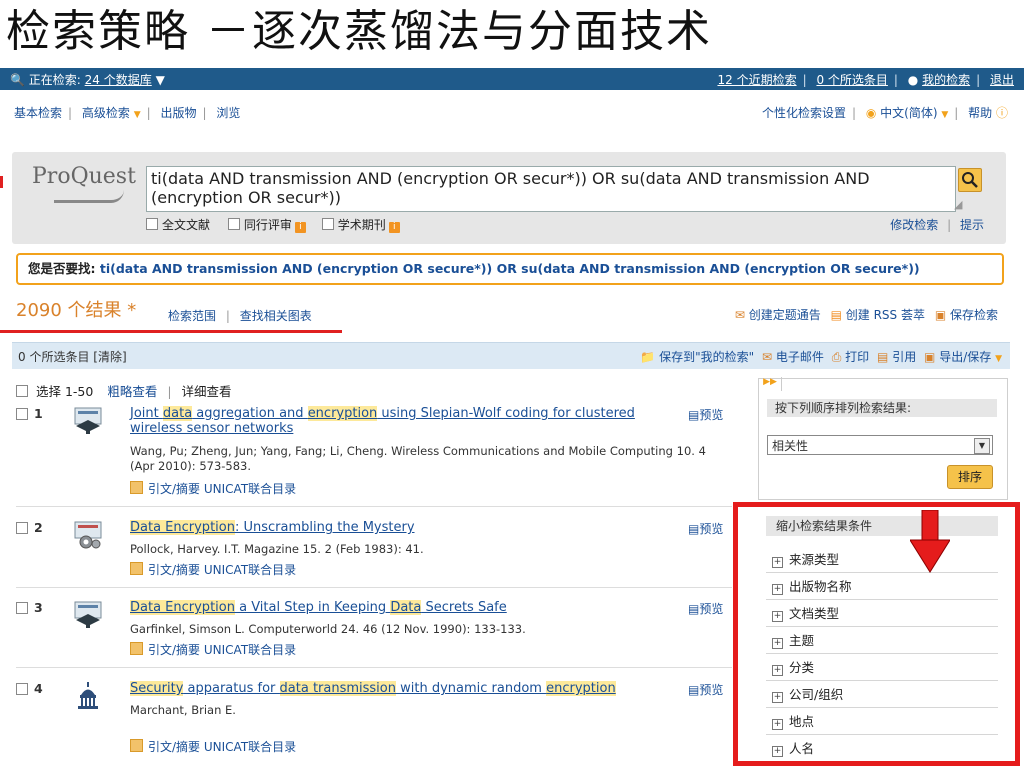  What do you see at coordinates (882, 614) in the screenshot?
I see `facet-document-type: + 文档类型` at bounding box center [882, 614].